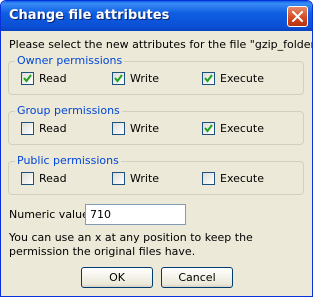 The image size is (320, 297). What do you see at coordinates (242, 178) in the screenshot?
I see `public-execute-label: Execute` at bounding box center [242, 178].